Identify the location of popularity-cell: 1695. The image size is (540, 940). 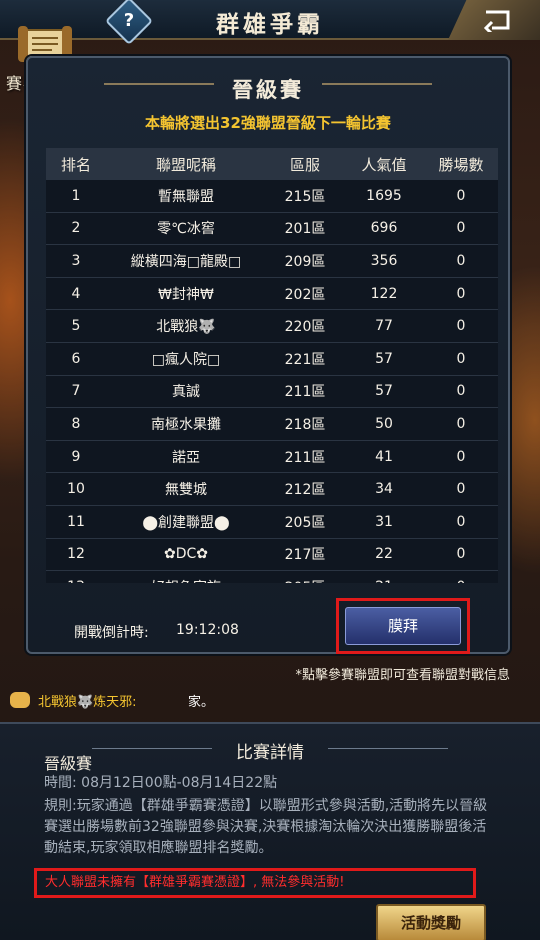
(384, 195).